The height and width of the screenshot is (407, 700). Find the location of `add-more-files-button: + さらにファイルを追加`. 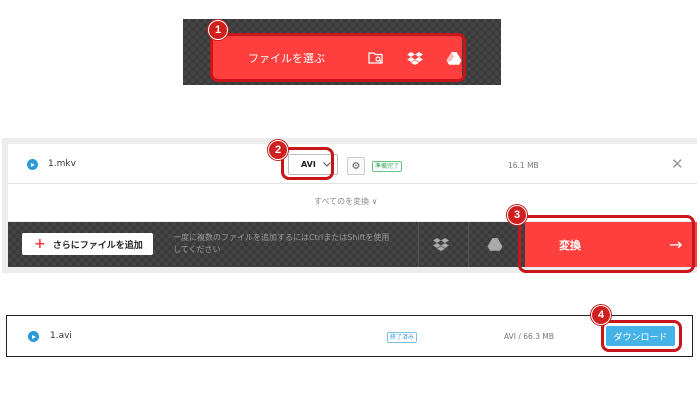

add-more-files-button: + さらにファイルを追加 is located at coordinates (87, 244).